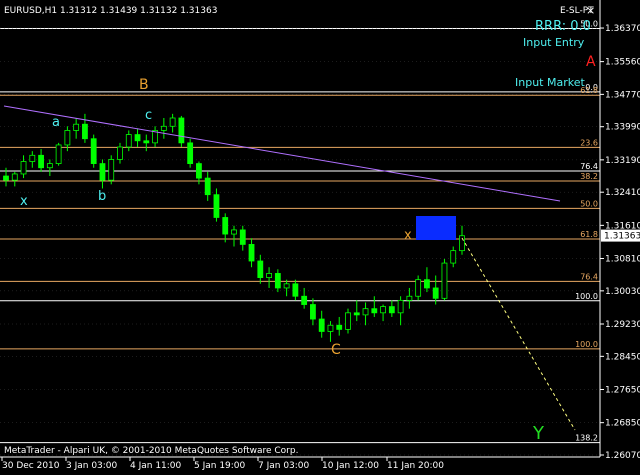 The height and width of the screenshot is (475, 640). What do you see at coordinates (550, 82) in the screenshot?
I see `input-market-label: Input Market` at bounding box center [550, 82].